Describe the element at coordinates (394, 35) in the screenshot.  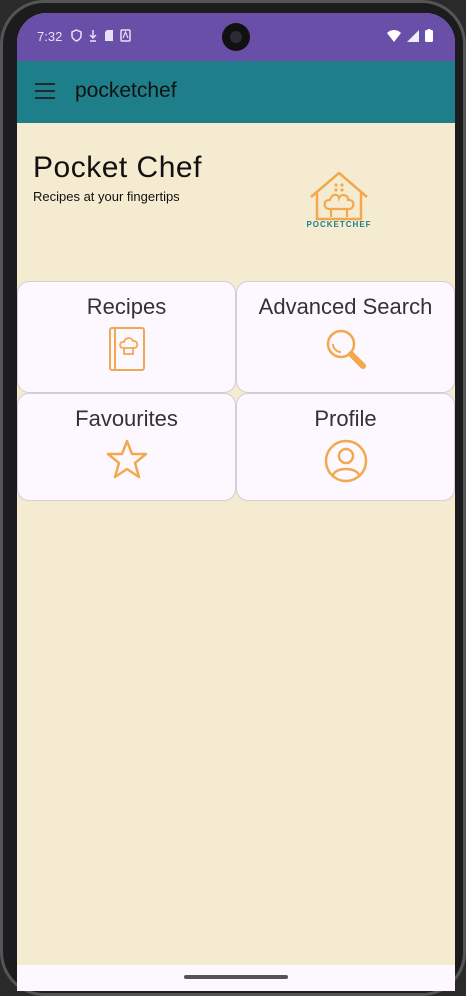
I see `wifi-icon` at that location.